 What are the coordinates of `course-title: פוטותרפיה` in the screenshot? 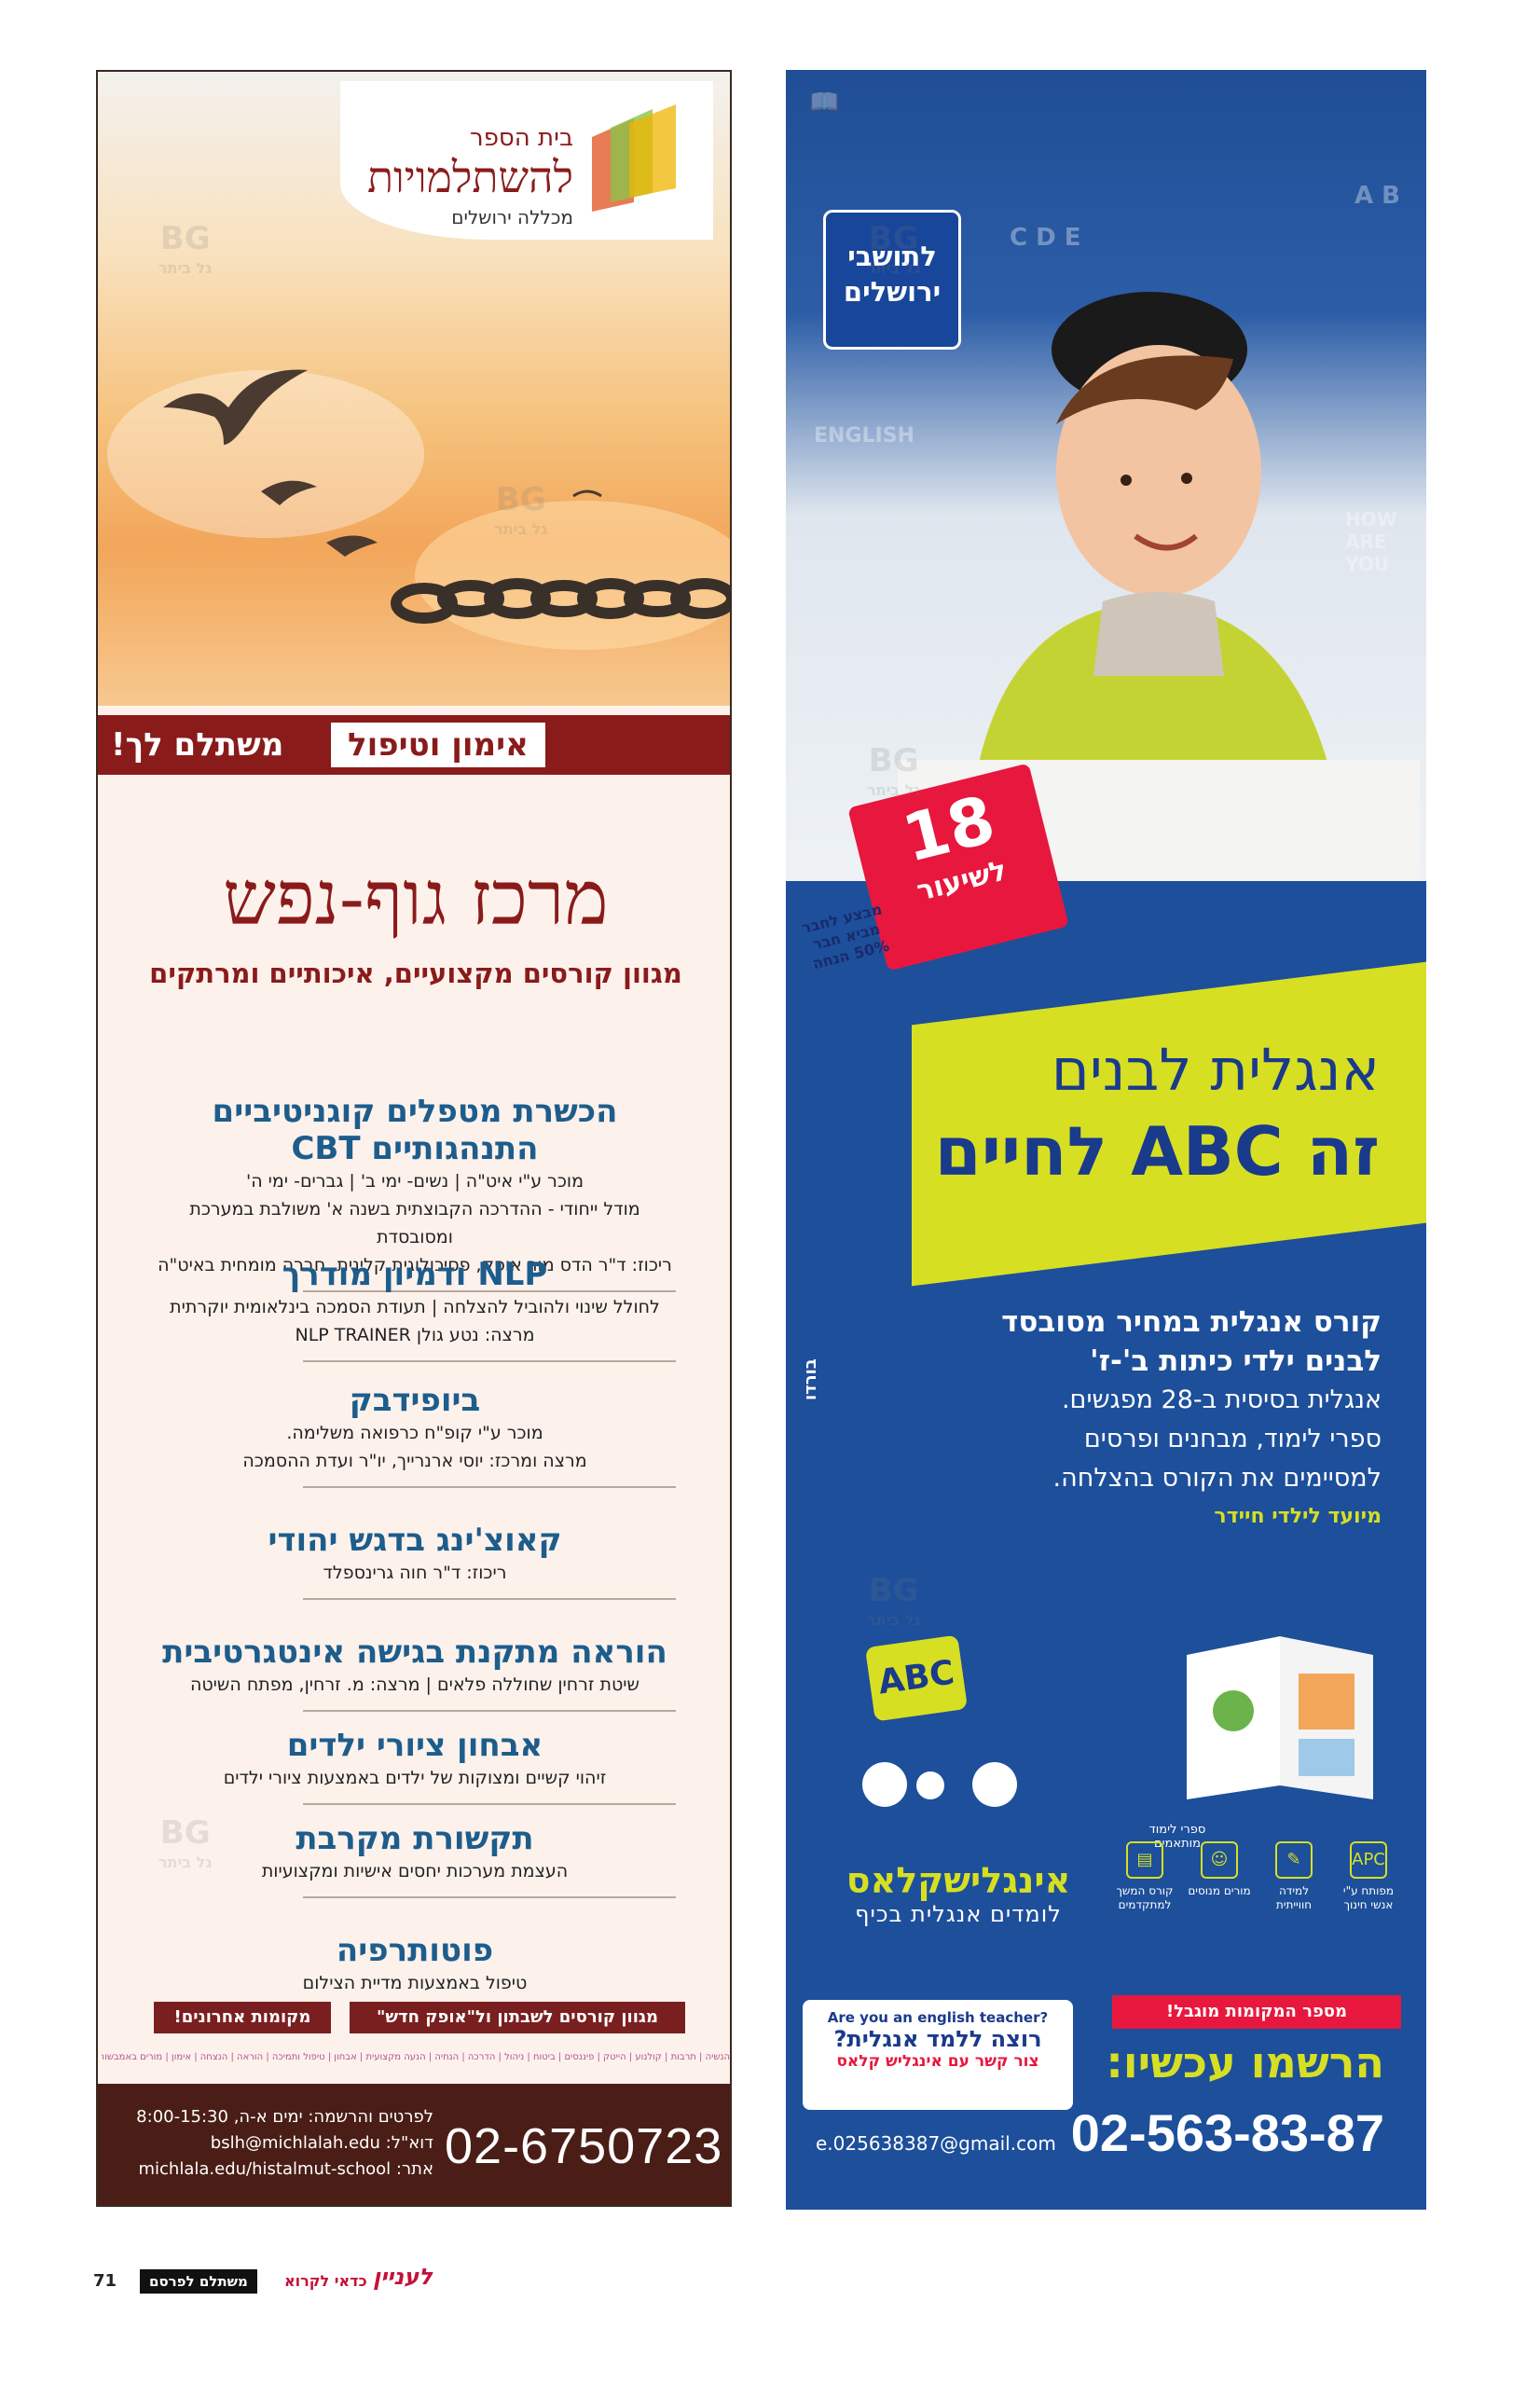 It's located at (415, 1950).